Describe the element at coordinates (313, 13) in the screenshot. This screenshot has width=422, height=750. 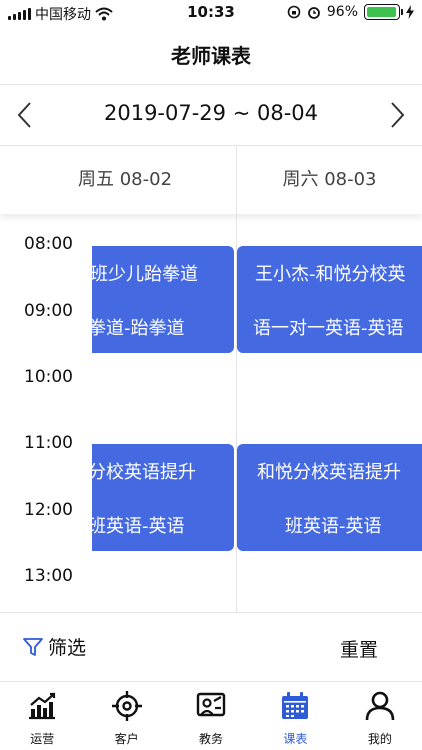
I see `alarm-icon` at that location.